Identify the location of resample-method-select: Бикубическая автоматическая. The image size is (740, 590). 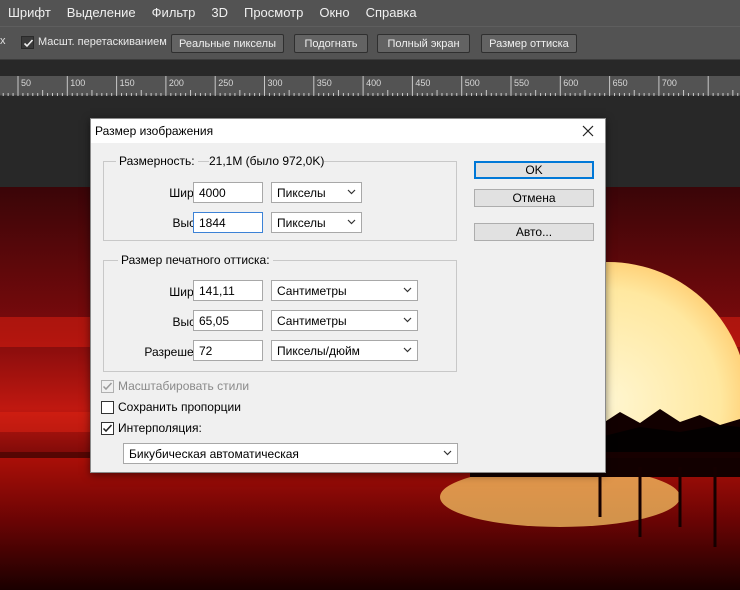
(290, 453).